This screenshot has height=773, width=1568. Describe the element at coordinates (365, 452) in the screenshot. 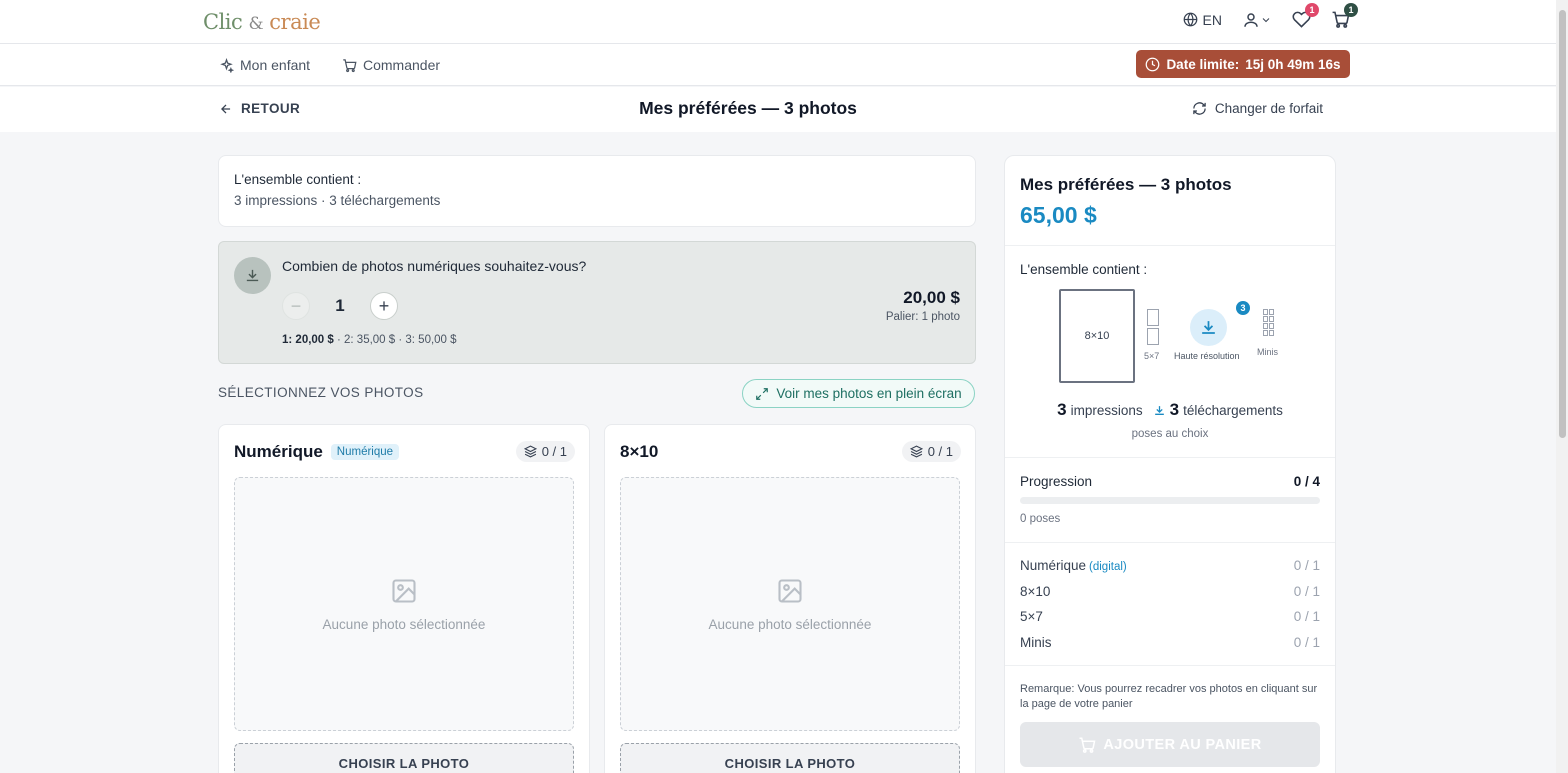

I see `digital-tag: Numérique` at that location.